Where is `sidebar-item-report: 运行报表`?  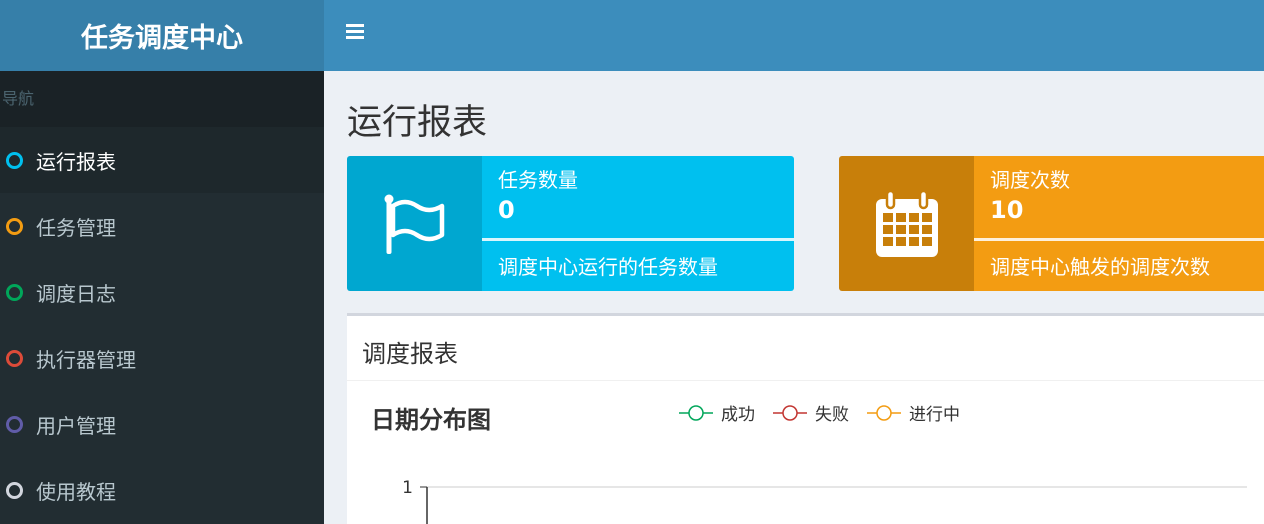 sidebar-item-report: 运行报表 is located at coordinates (162, 160).